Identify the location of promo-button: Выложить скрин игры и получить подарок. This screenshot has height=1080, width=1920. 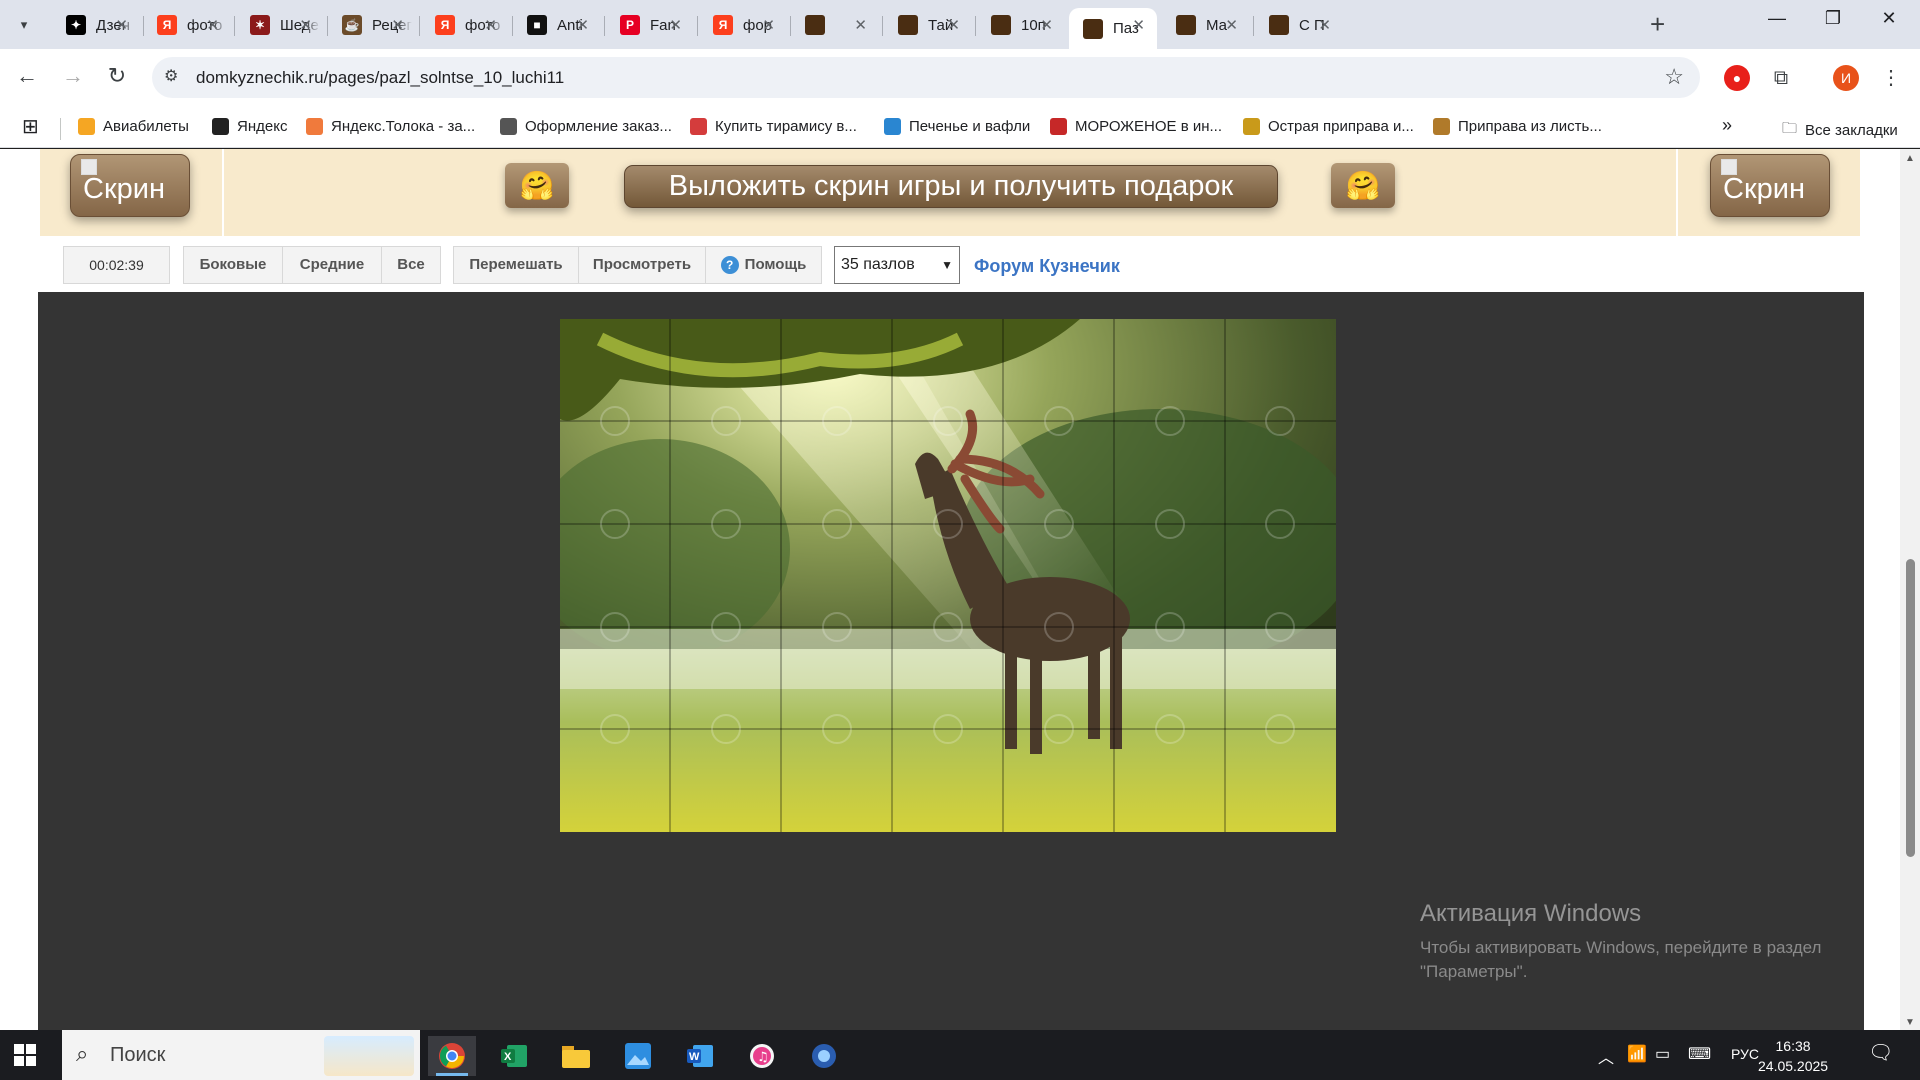
(951, 186).